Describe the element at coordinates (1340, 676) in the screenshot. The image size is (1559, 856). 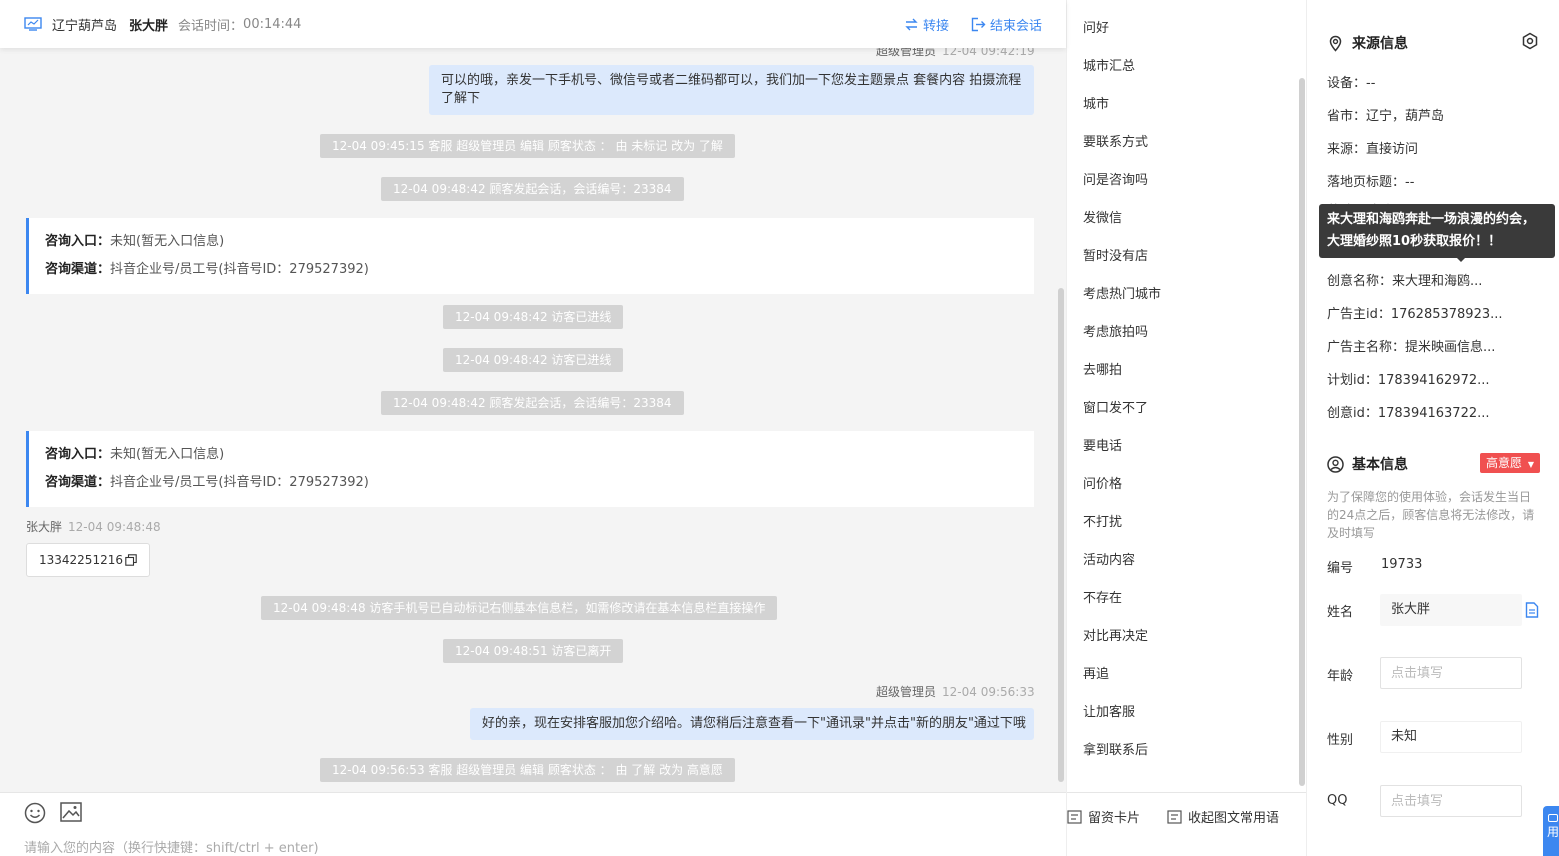
I see `age-label: 年龄` at that location.